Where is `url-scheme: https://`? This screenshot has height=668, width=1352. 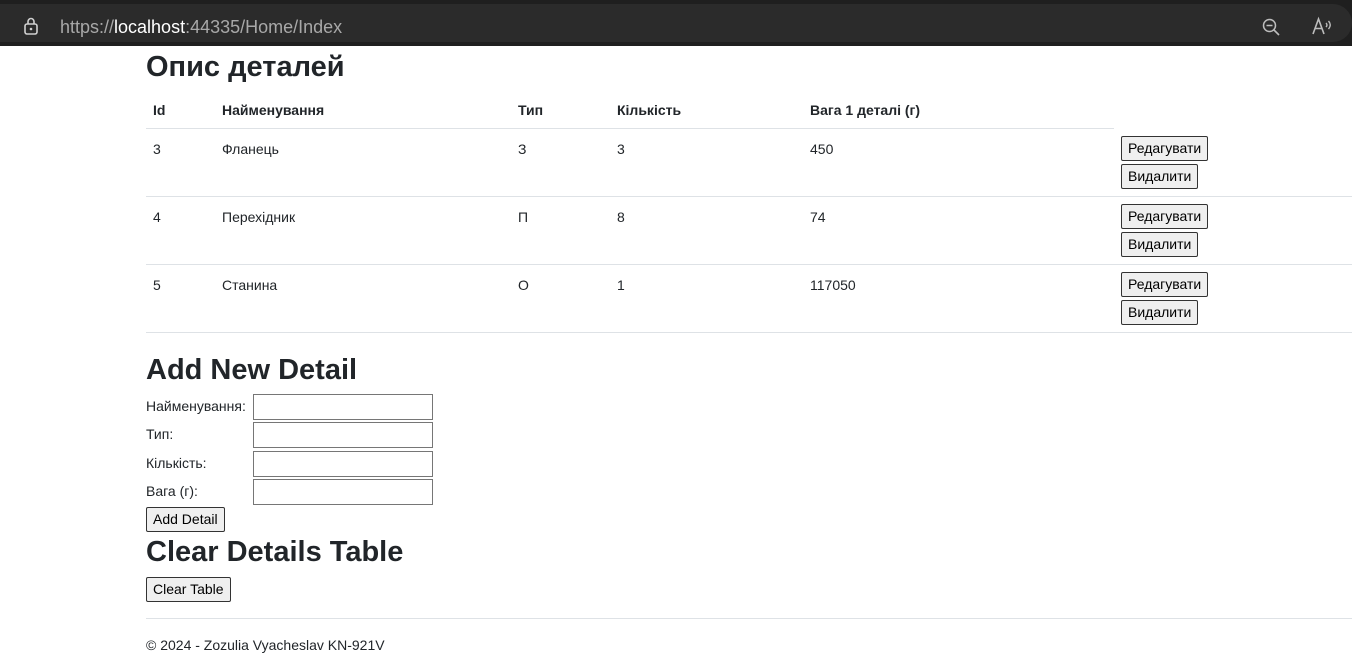
url-scheme: https:// is located at coordinates (87, 27).